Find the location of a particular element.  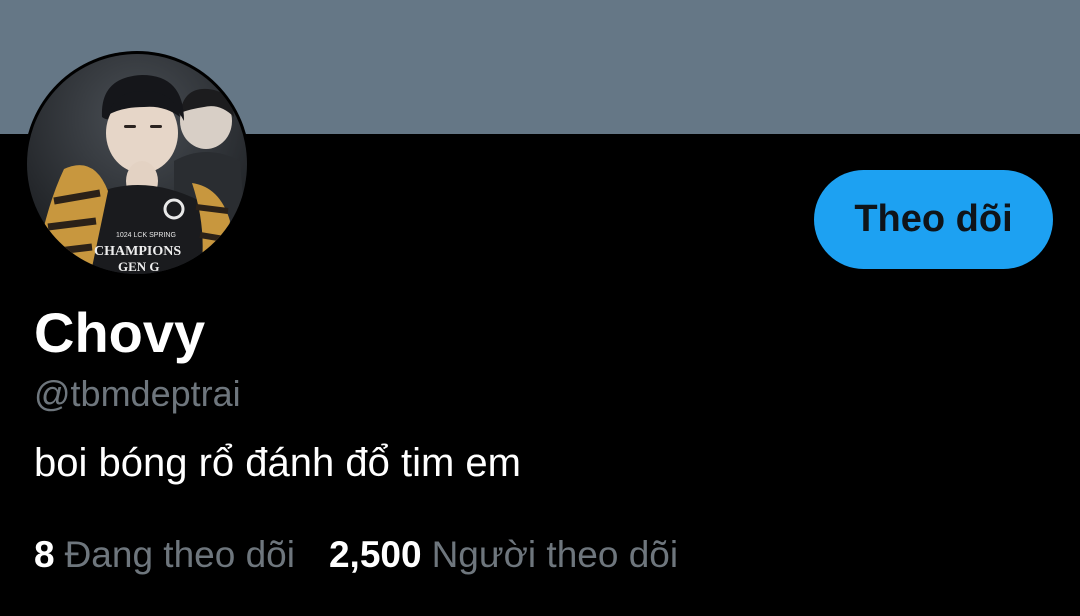

following-stat: 8 Đang theo dõi is located at coordinates (164, 555).